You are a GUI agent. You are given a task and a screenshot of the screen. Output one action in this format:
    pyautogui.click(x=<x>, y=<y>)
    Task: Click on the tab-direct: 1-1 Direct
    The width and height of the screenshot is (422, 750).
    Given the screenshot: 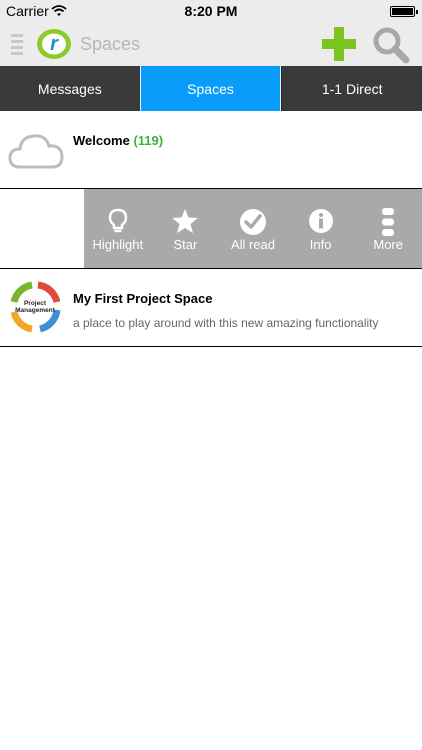 What is the action you would take?
    pyautogui.click(x=351, y=88)
    